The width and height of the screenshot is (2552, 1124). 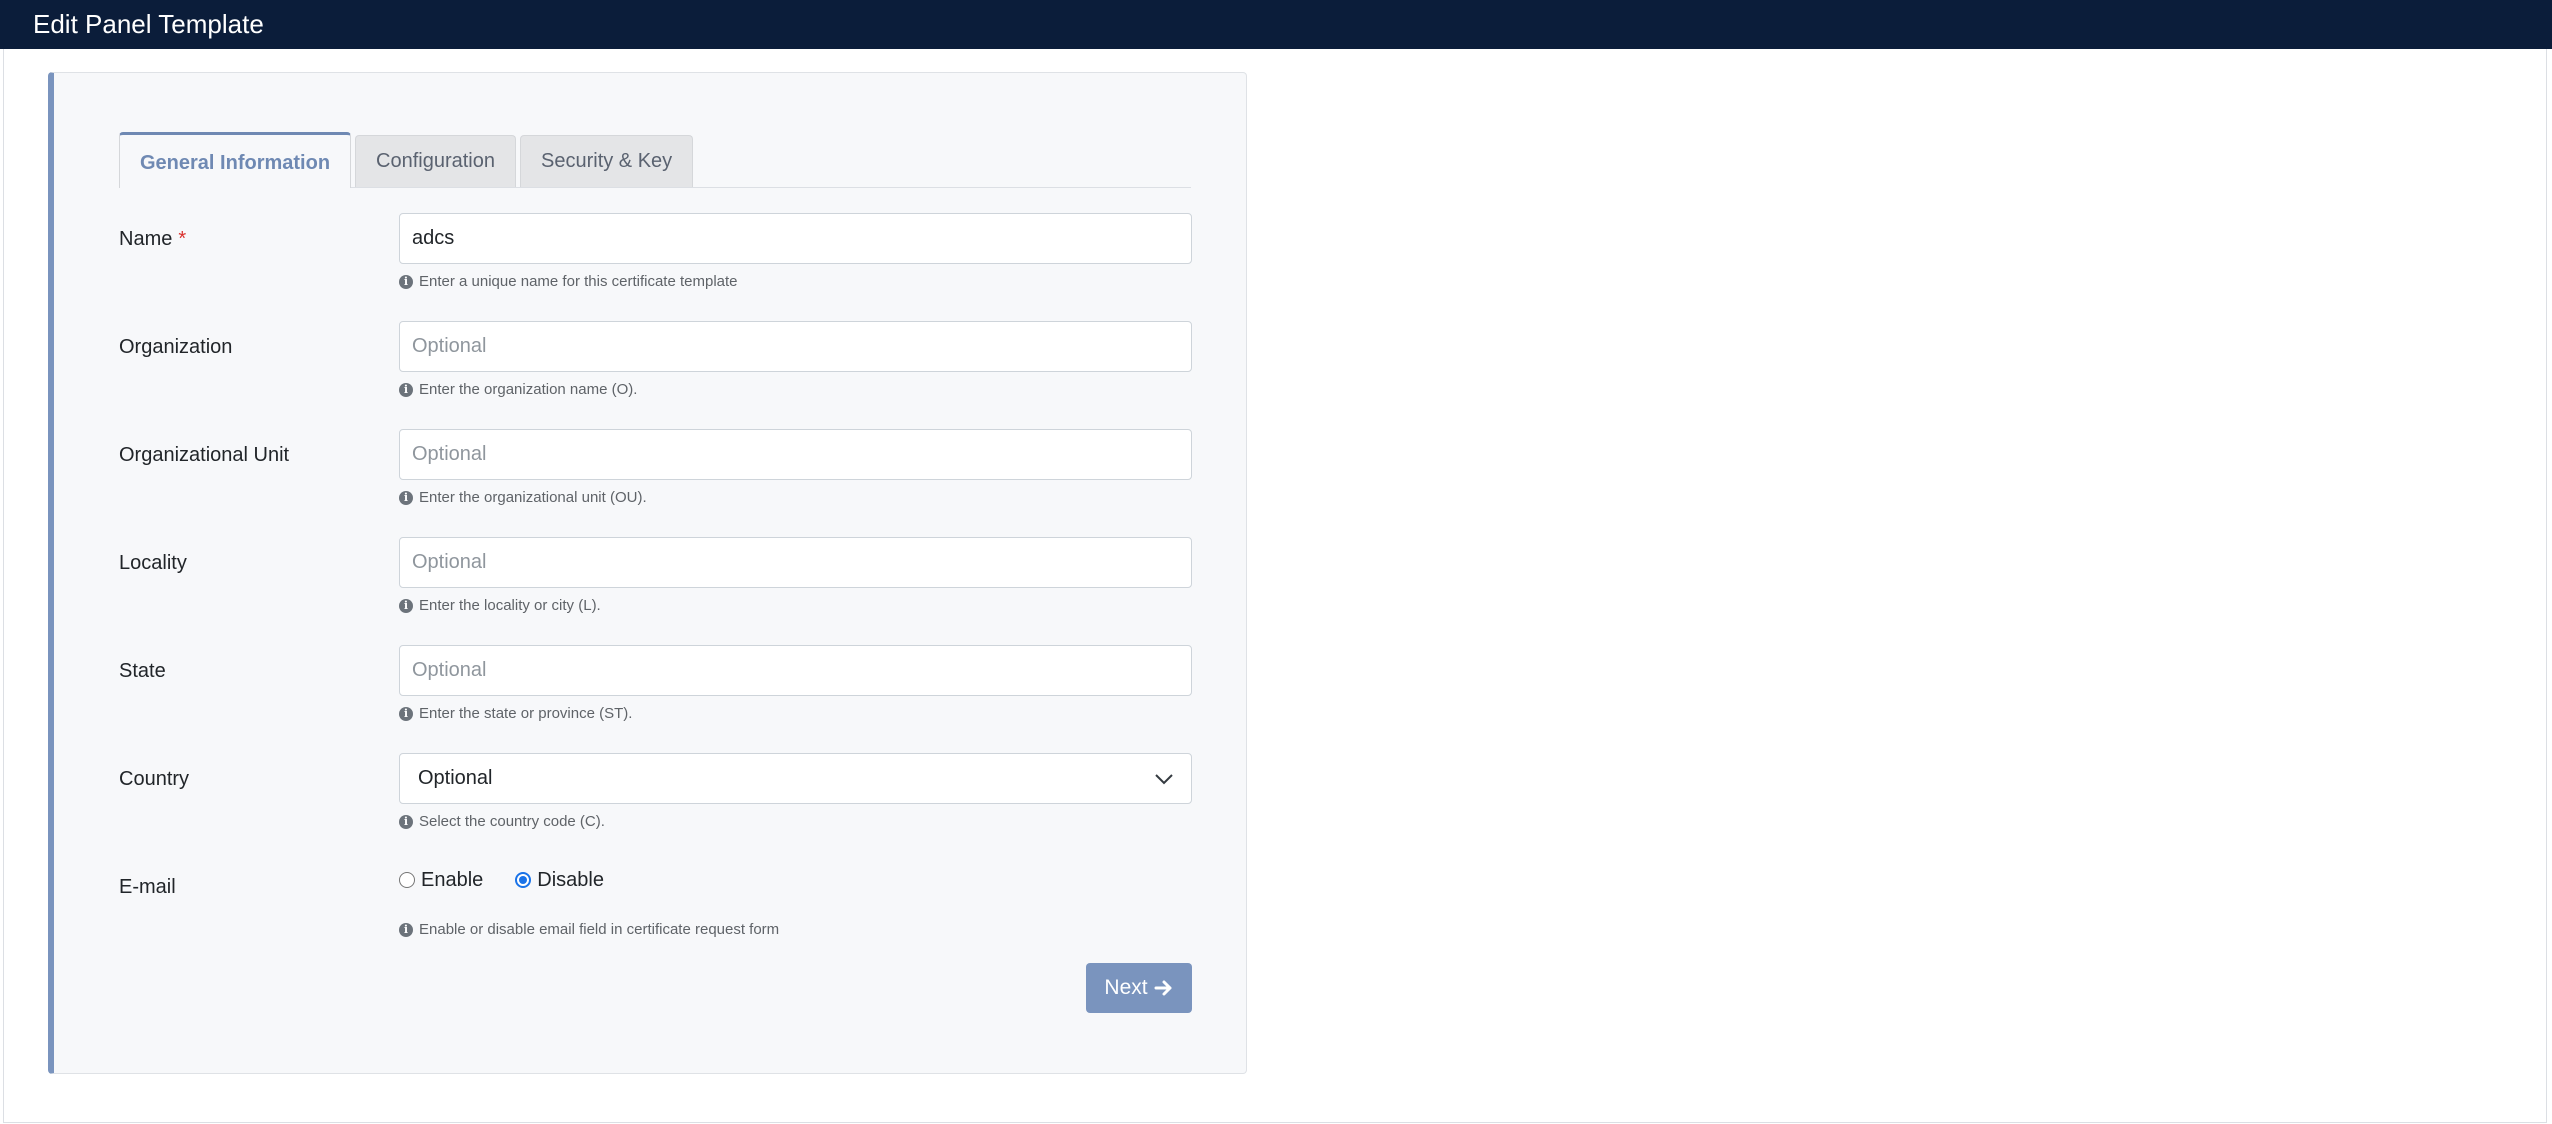 I want to click on locality-help: i Enter the locality or city (L)., so click(x=500, y=605).